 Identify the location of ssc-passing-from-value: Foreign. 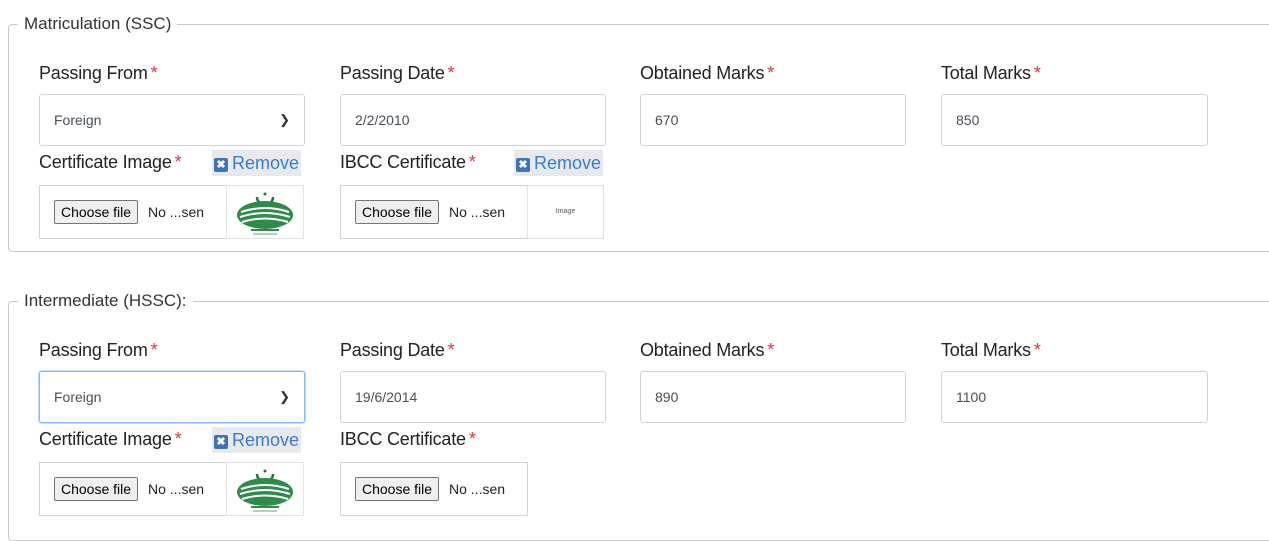
(78, 120).